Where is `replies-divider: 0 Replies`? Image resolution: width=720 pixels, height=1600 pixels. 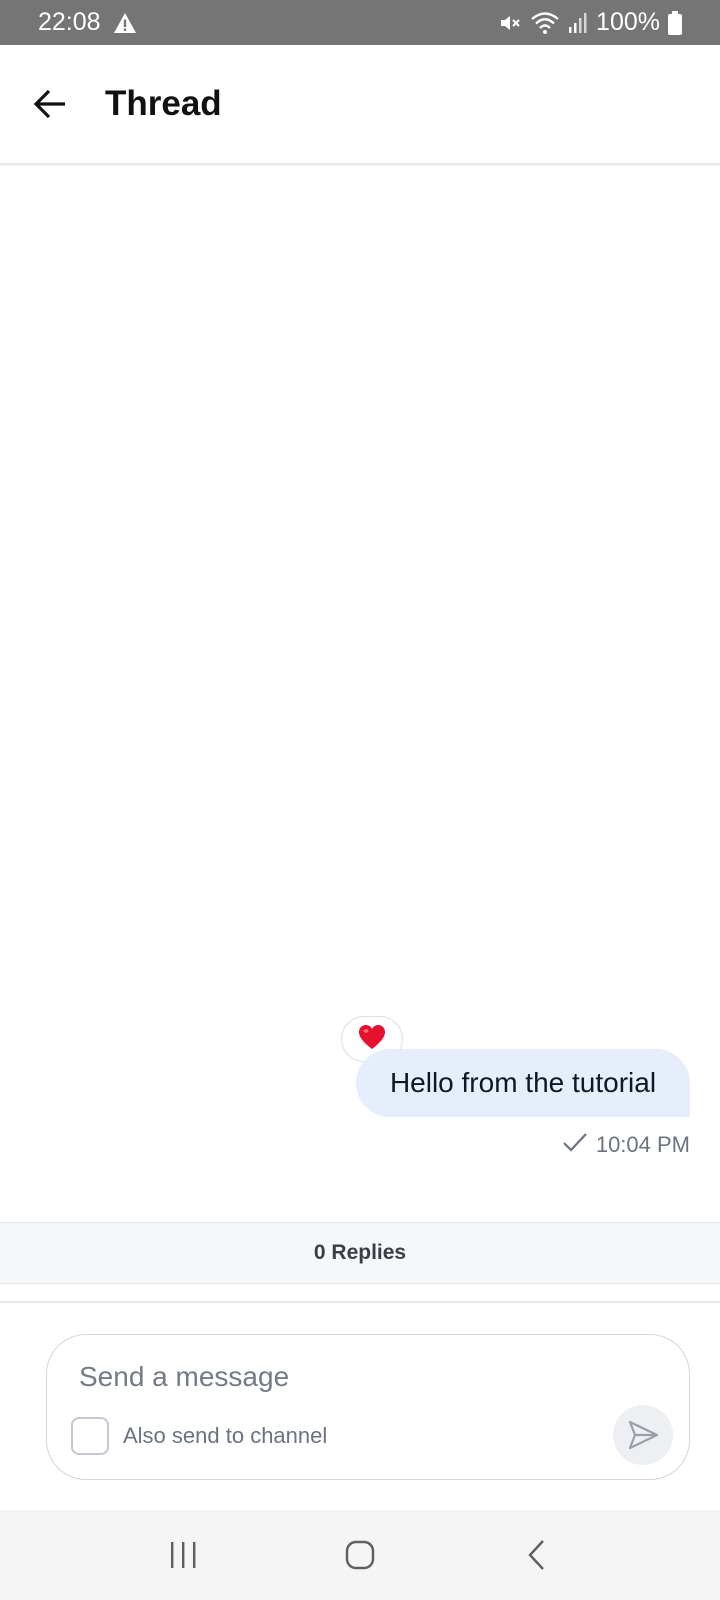 replies-divider: 0 Replies is located at coordinates (360, 1253).